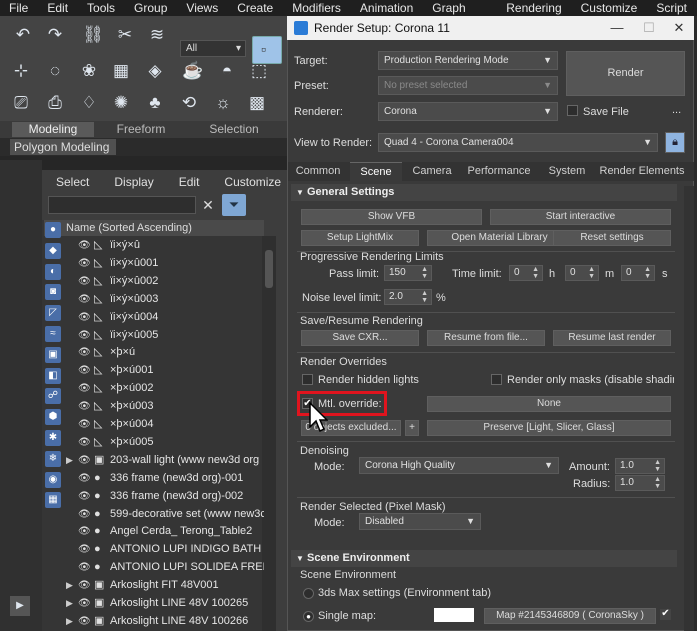  Describe the element at coordinates (549, 404) in the screenshot. I see `mtl-override-map-button: None` at that location.